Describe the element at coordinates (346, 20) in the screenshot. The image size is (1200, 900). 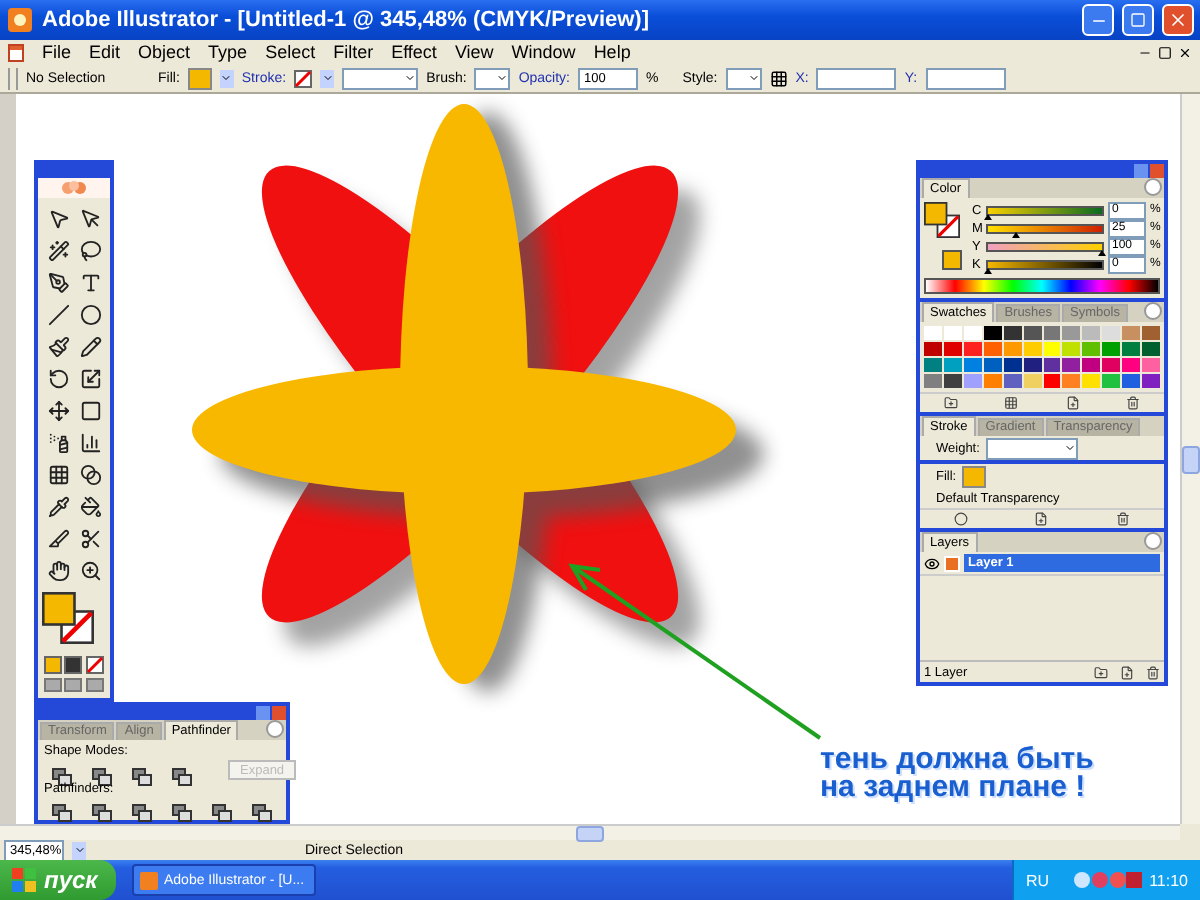
I see `window-title: Adobe Illustrator - [Untitled-1 @ 345,48% (CMYK/Preview)]` at that location.